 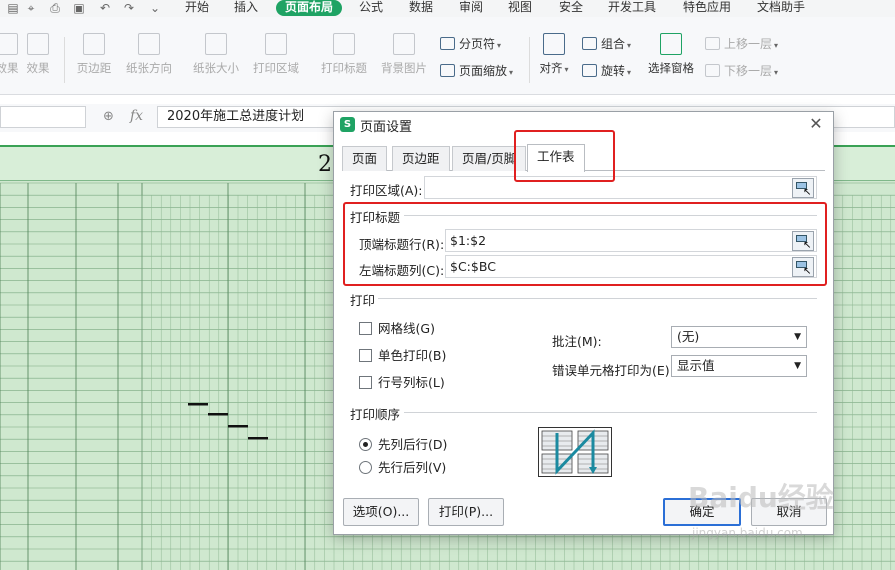 What do you see at coordinates (489, 158) in the screenshot?
I see `tab-header-footer: 页眉/页脚` at bounding box center [489, 158].